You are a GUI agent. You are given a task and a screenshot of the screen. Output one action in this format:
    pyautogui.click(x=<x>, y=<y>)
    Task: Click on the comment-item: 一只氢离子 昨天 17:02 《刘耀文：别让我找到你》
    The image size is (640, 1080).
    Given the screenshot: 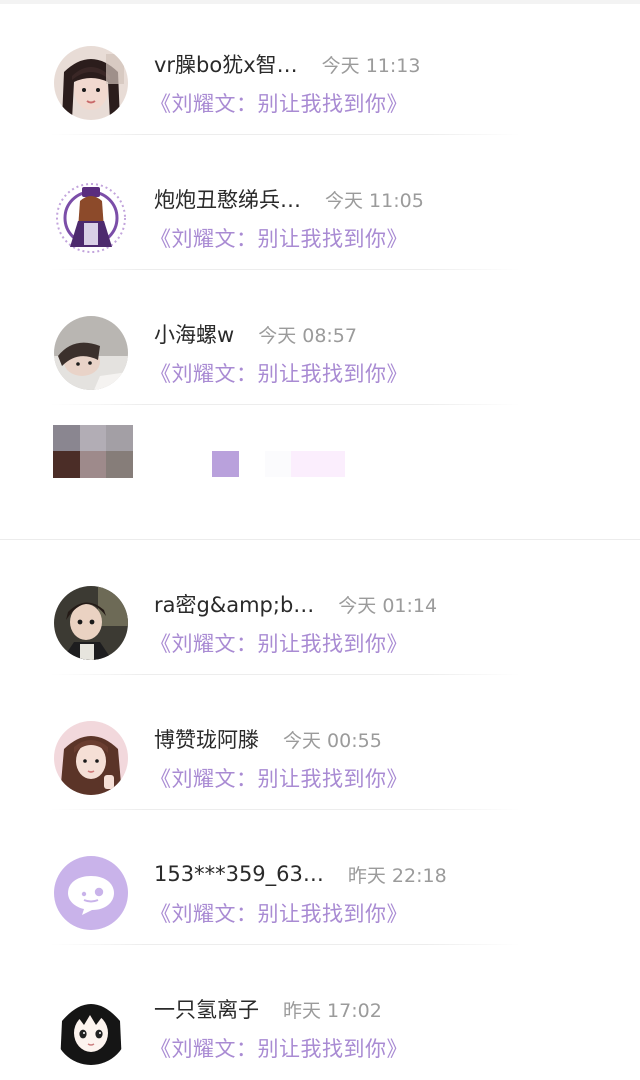 What is the action you would take?
    pyautogui.click(x=320, y=1012)
    